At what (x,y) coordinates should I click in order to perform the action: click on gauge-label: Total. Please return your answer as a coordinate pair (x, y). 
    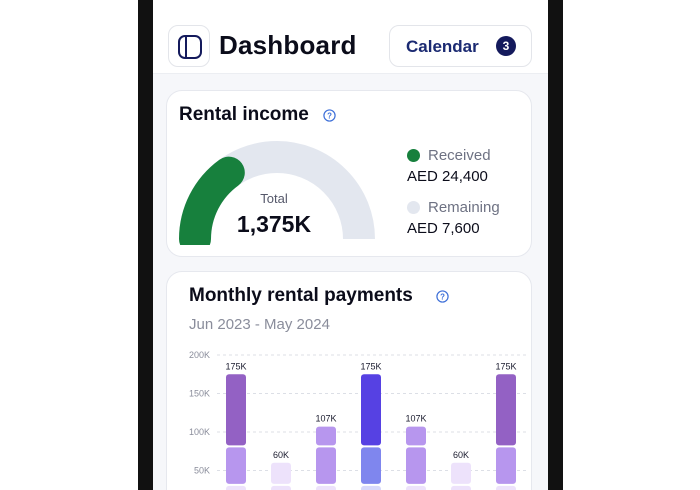
    Looking at the image, I should click on (274, 198).